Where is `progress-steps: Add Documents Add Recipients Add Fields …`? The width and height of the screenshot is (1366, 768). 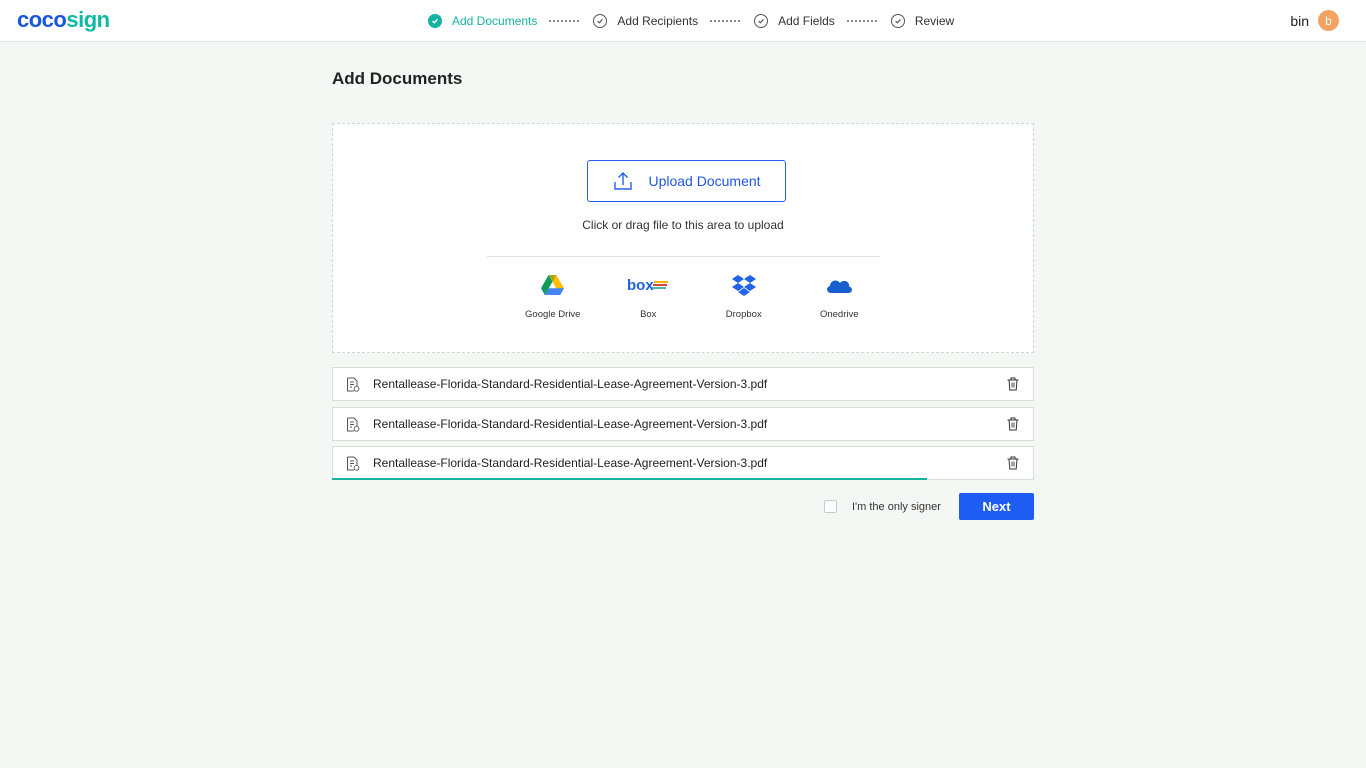 progress-steps: Add Documents Add Recipients Add Fields … is located at coordinates (691, 21).